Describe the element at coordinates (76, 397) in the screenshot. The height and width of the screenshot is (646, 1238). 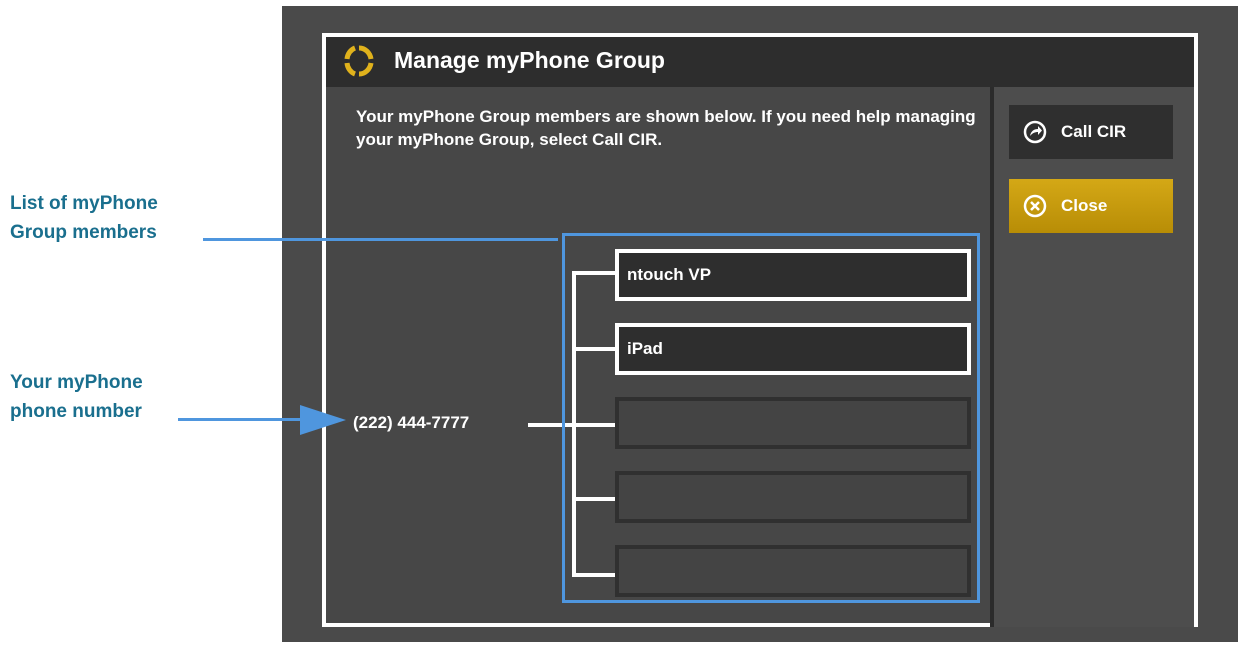
I see `callout-phone-number: Your myPhone phone number` at that location.